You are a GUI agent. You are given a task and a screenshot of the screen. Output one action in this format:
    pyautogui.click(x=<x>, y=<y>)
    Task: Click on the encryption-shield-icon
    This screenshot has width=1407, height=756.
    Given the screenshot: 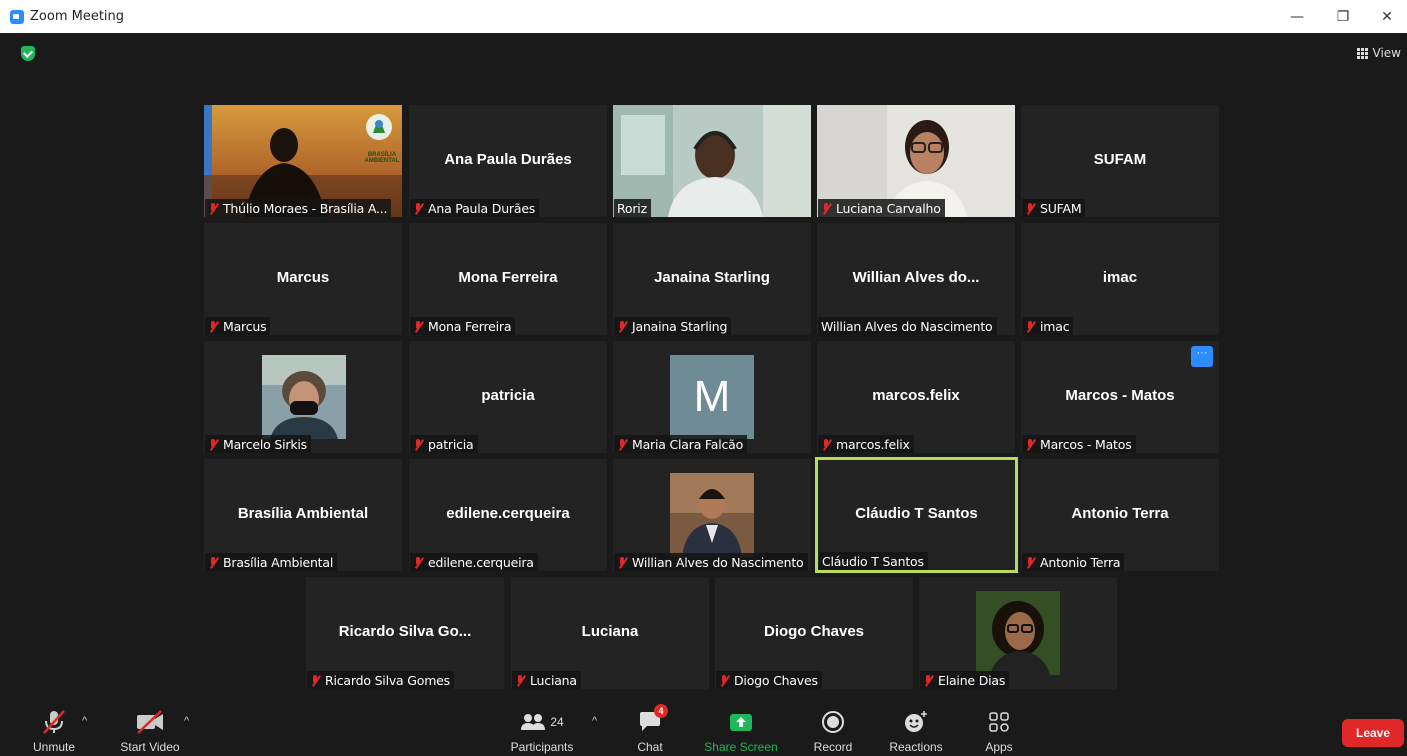 What is the action you would take?
    pyautogui.click(x=28, y=53)
    